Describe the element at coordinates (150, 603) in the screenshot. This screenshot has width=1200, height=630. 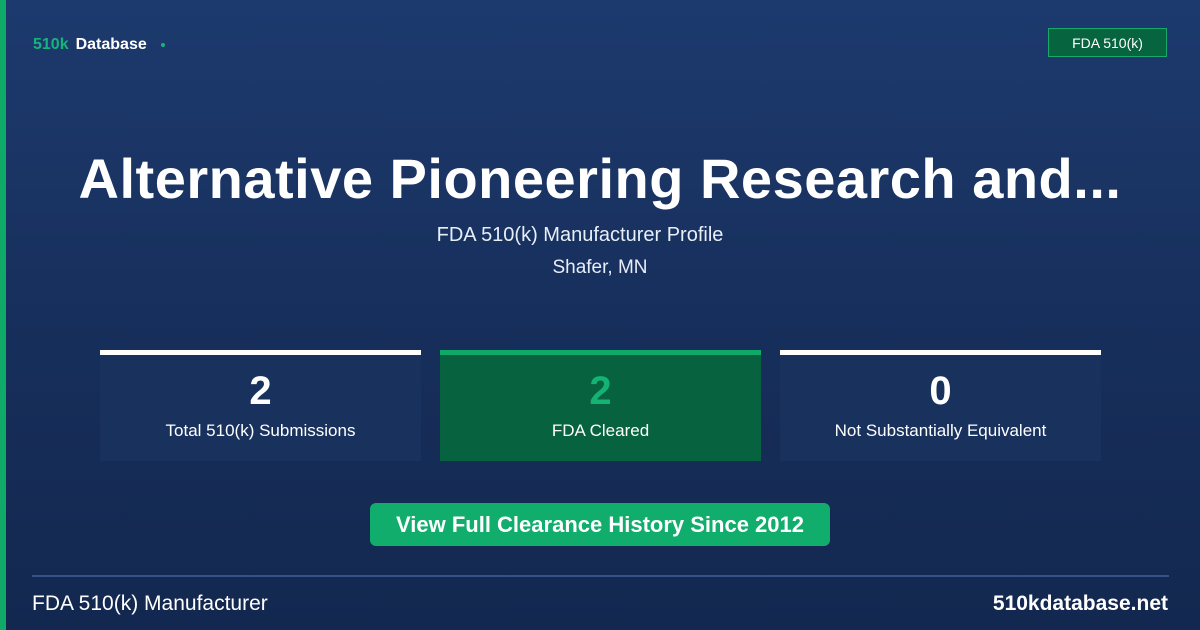
I see `footer-caption: FDA 510(k) Manufacturer` at that location.